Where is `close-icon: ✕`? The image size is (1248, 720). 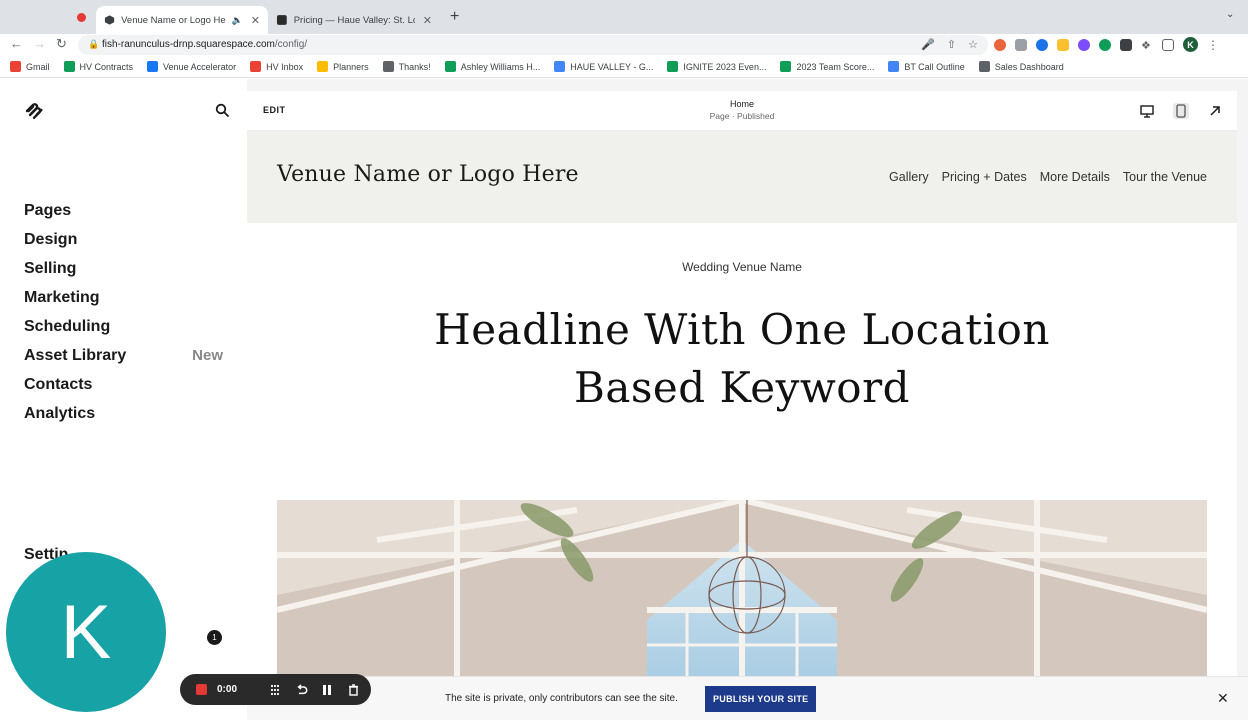
close-icon: ✕ is located at coordinates (1223, 698).